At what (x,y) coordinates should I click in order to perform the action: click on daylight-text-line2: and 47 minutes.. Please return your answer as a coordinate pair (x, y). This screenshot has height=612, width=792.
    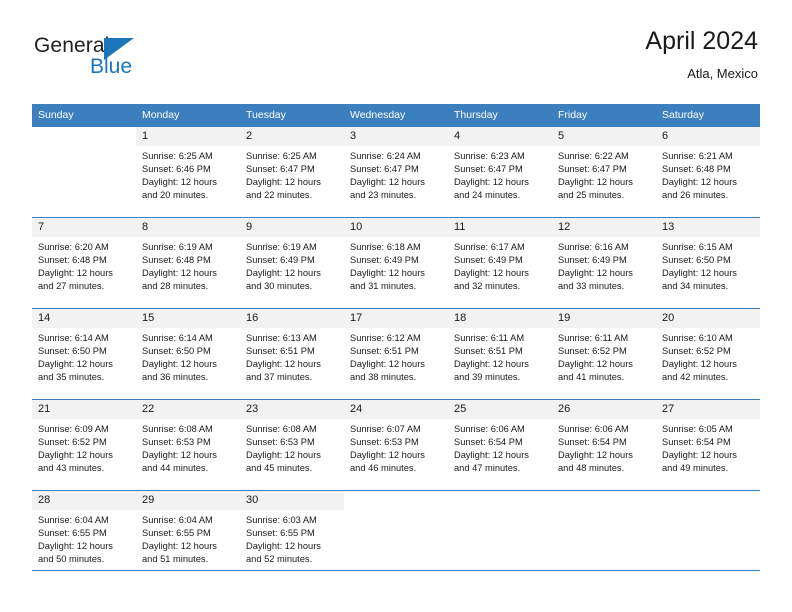
    Looking at the image, I should click on (487, 468).